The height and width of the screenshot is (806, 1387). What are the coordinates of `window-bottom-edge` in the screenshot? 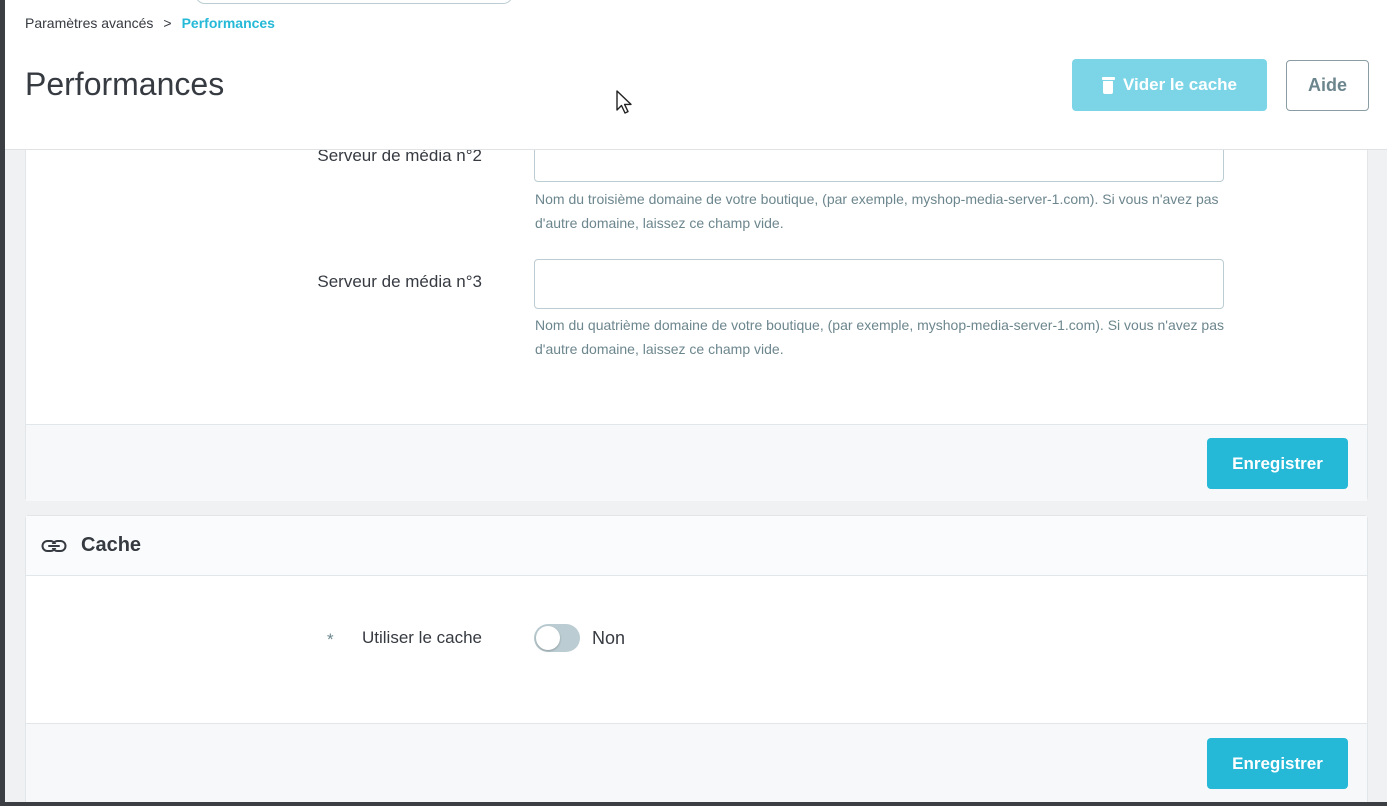 It's located at (693, 804).